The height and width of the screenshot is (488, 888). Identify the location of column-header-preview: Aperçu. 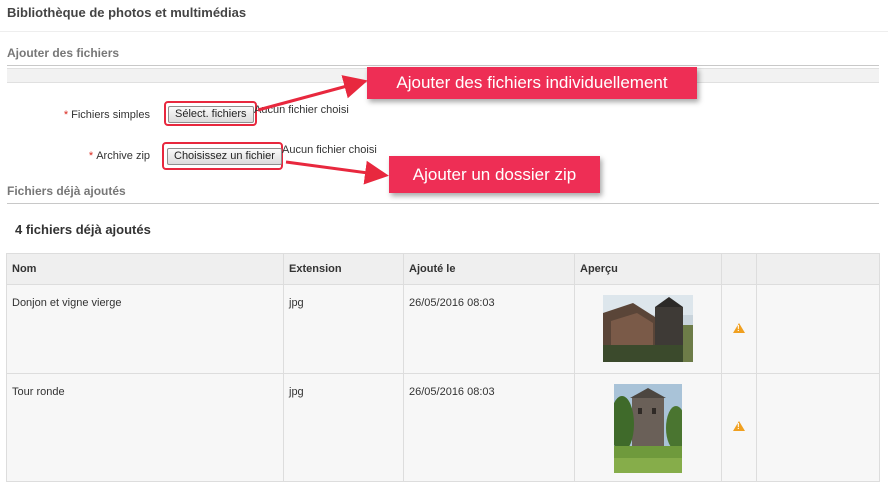
(648, 269).